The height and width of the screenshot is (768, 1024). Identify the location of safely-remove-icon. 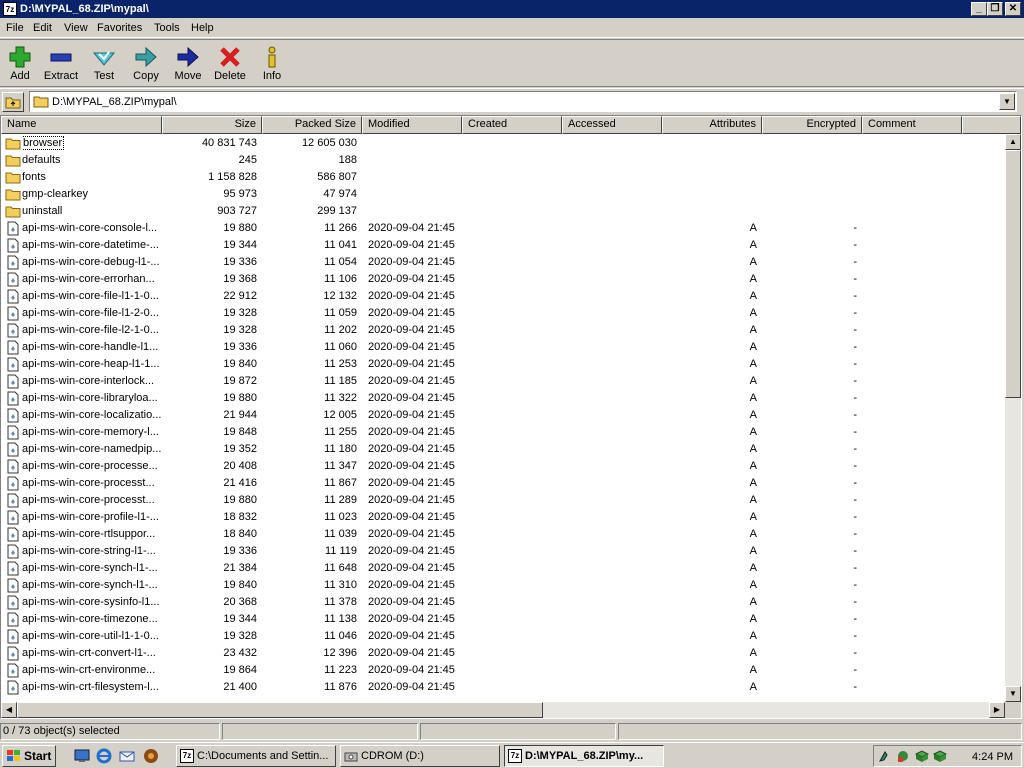
(885, 756).